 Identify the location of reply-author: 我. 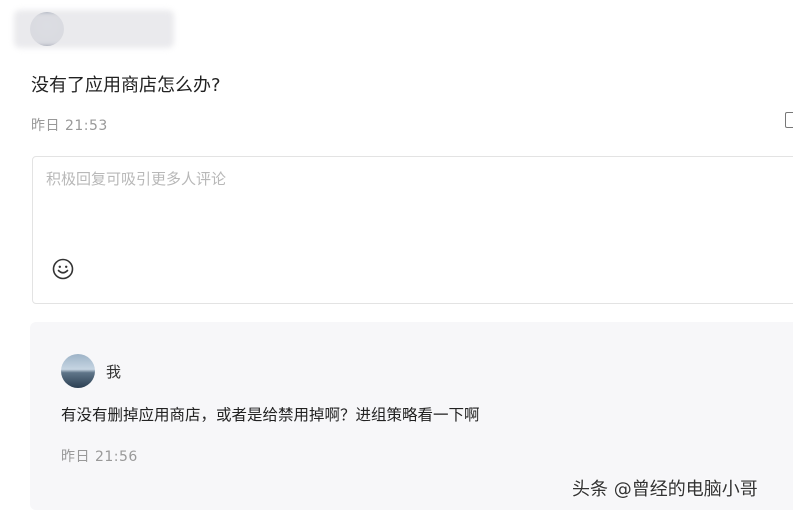
(113, 371).